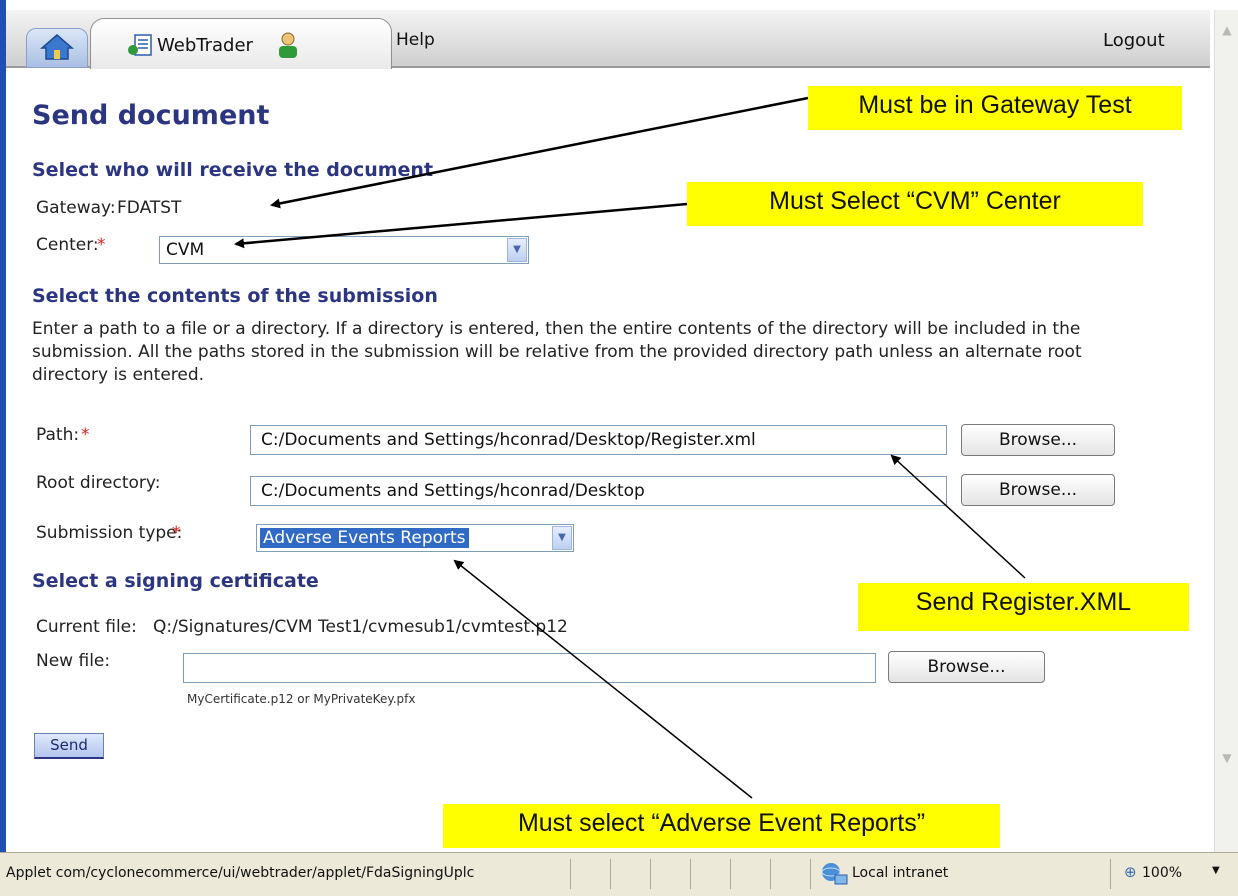  I want to click on callout-center: Must Select “CVM” Center, so click(915, 204).